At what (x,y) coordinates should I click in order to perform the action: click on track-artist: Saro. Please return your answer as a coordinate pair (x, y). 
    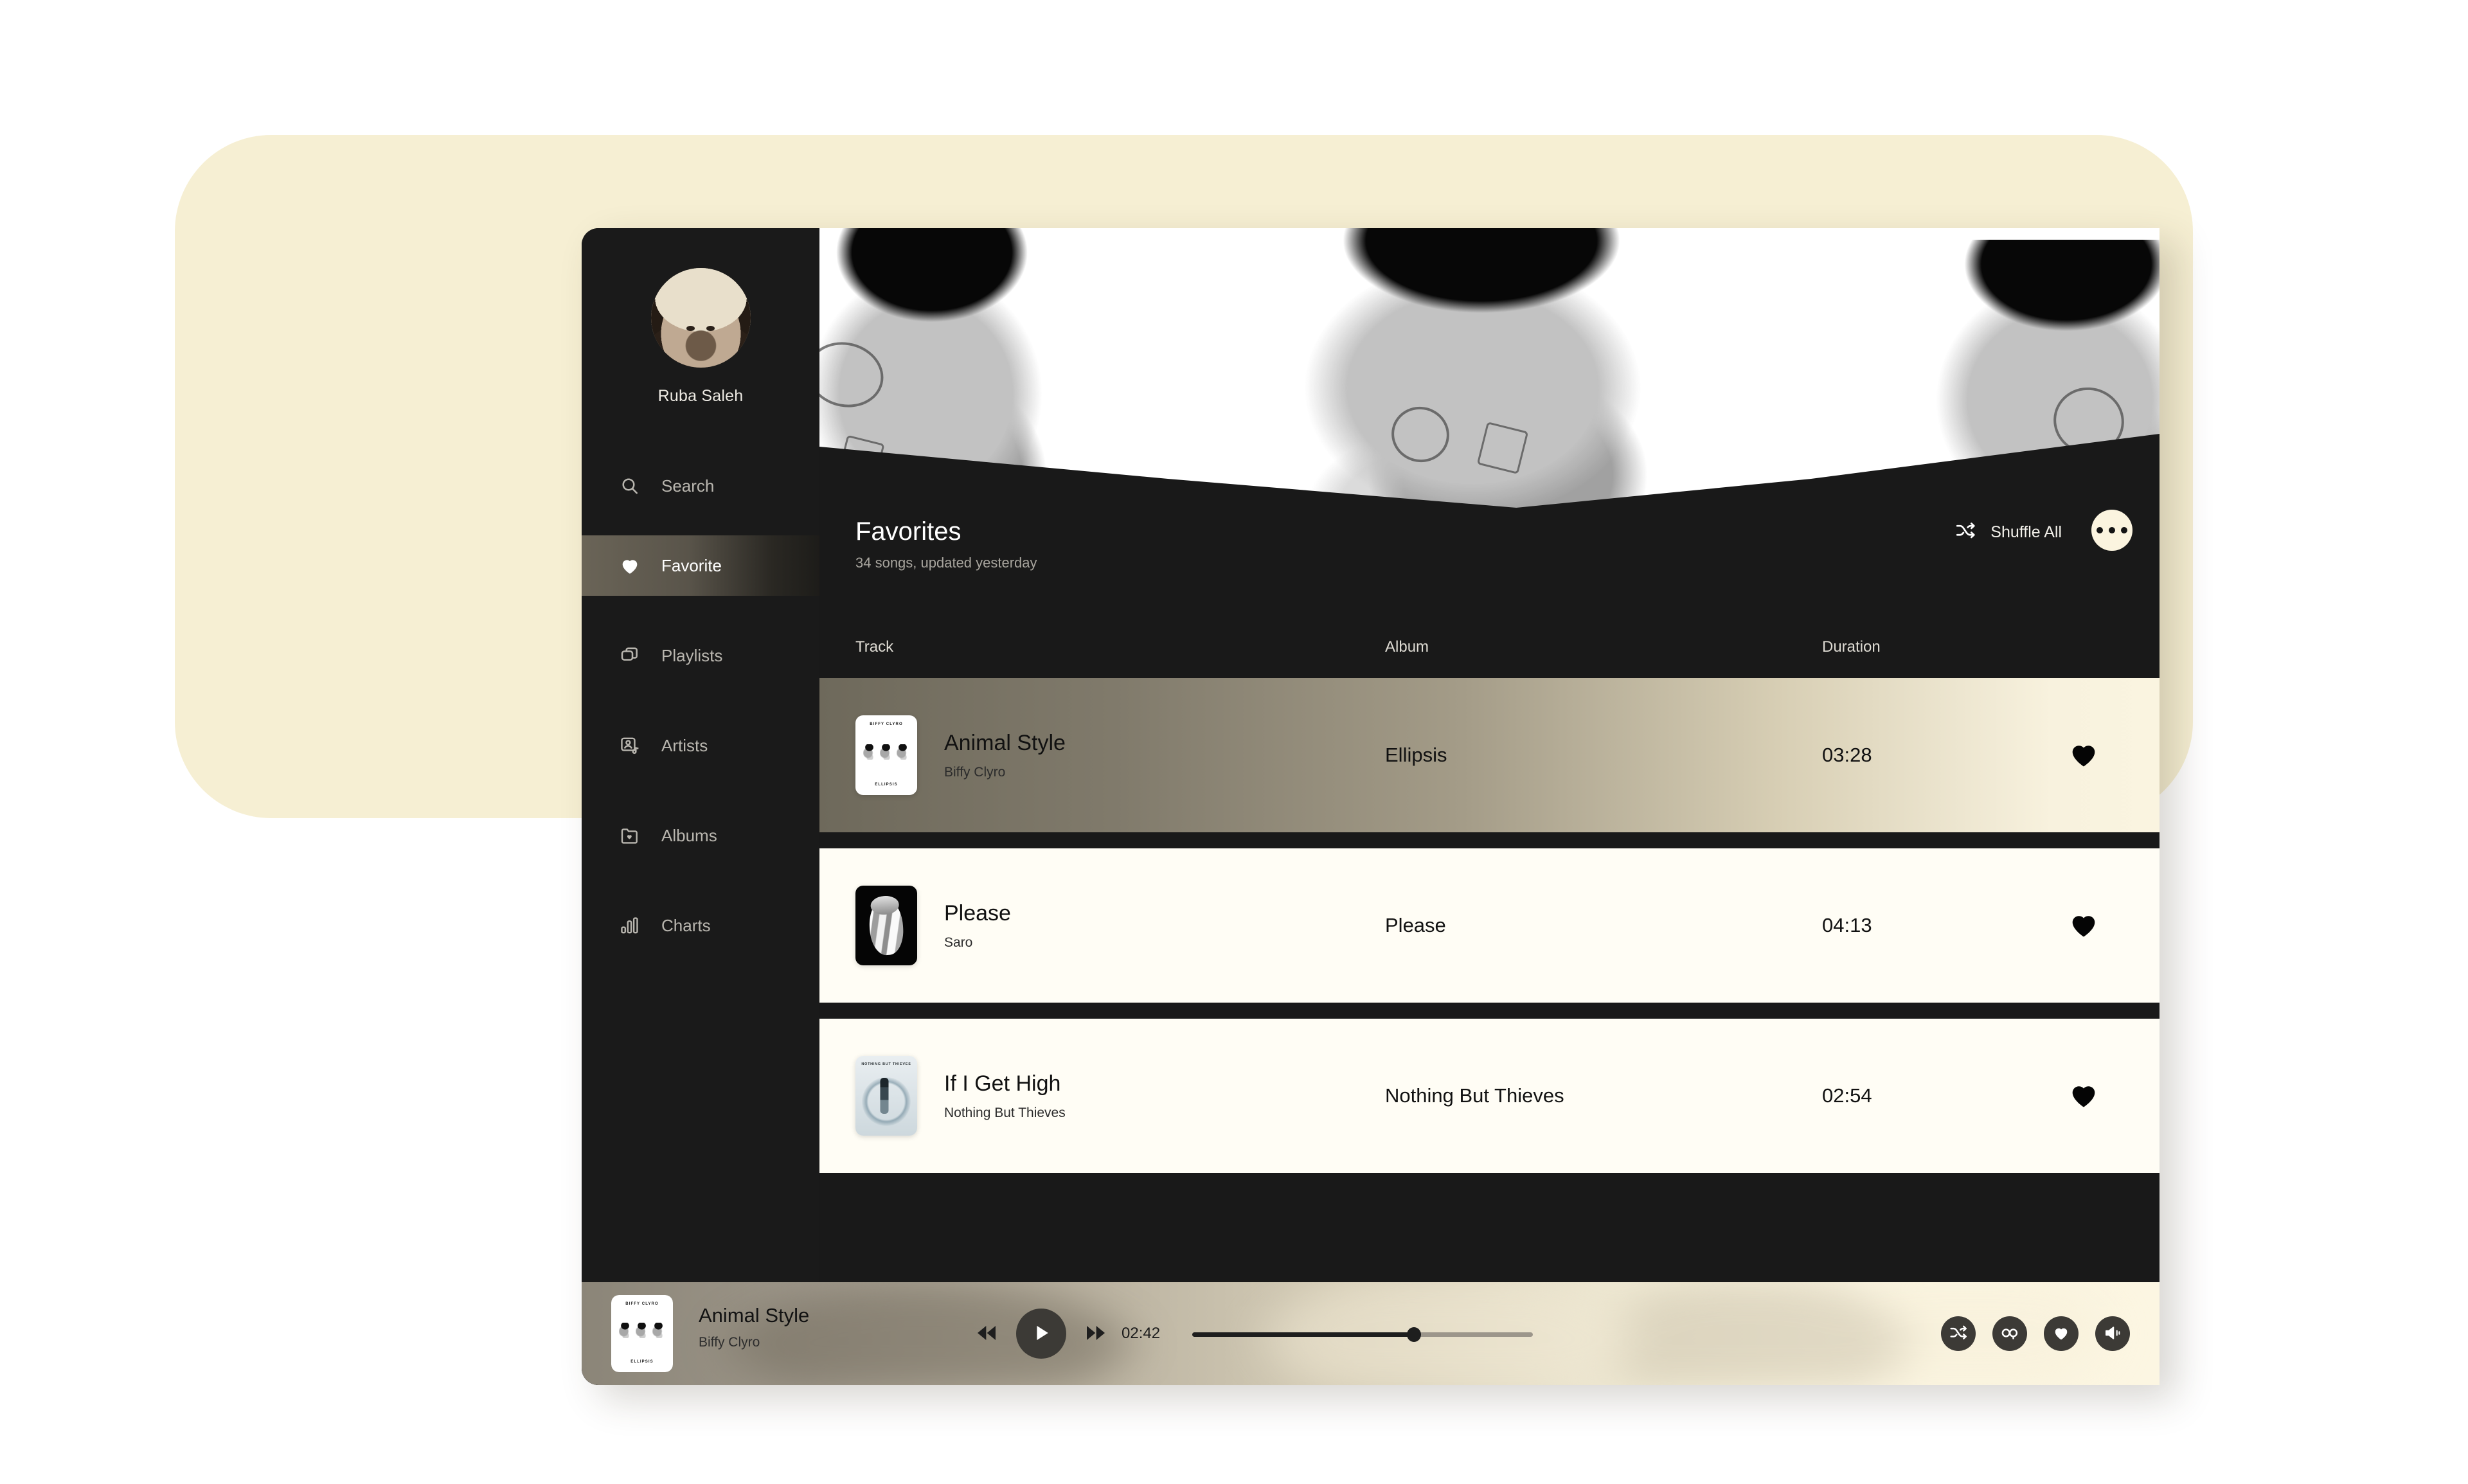
    Looking at the image, I should click on (958, 942).